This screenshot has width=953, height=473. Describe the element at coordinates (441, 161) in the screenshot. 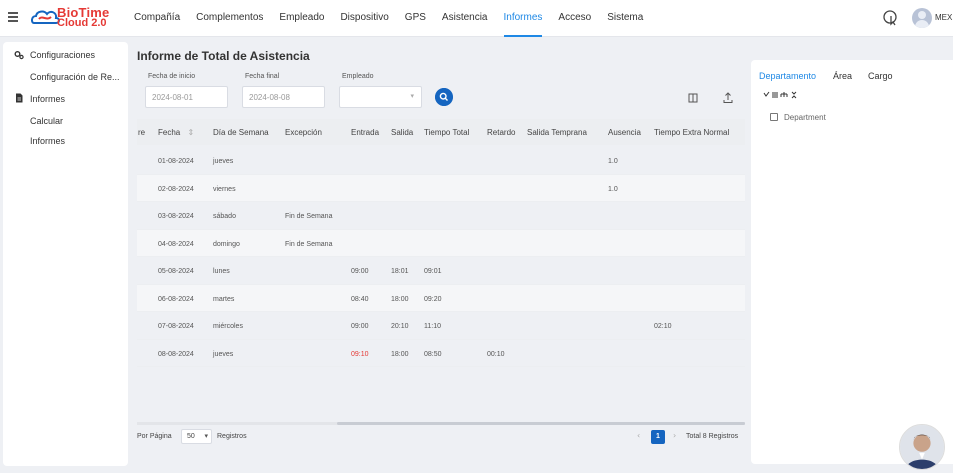

I see `table-row: 01-08-2024 jueves 1.0` at that location.